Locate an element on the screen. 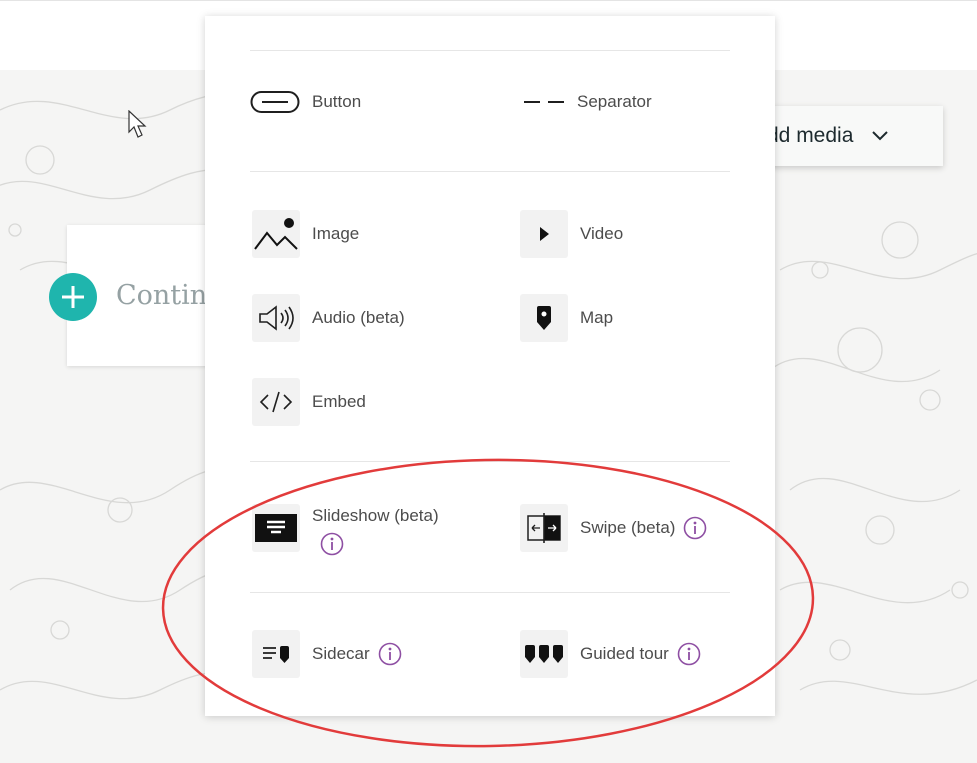 This screenshot has height=763, width=977. menu-item-slideshow: Slideshow (beta) is located at coordinates (345, 530).